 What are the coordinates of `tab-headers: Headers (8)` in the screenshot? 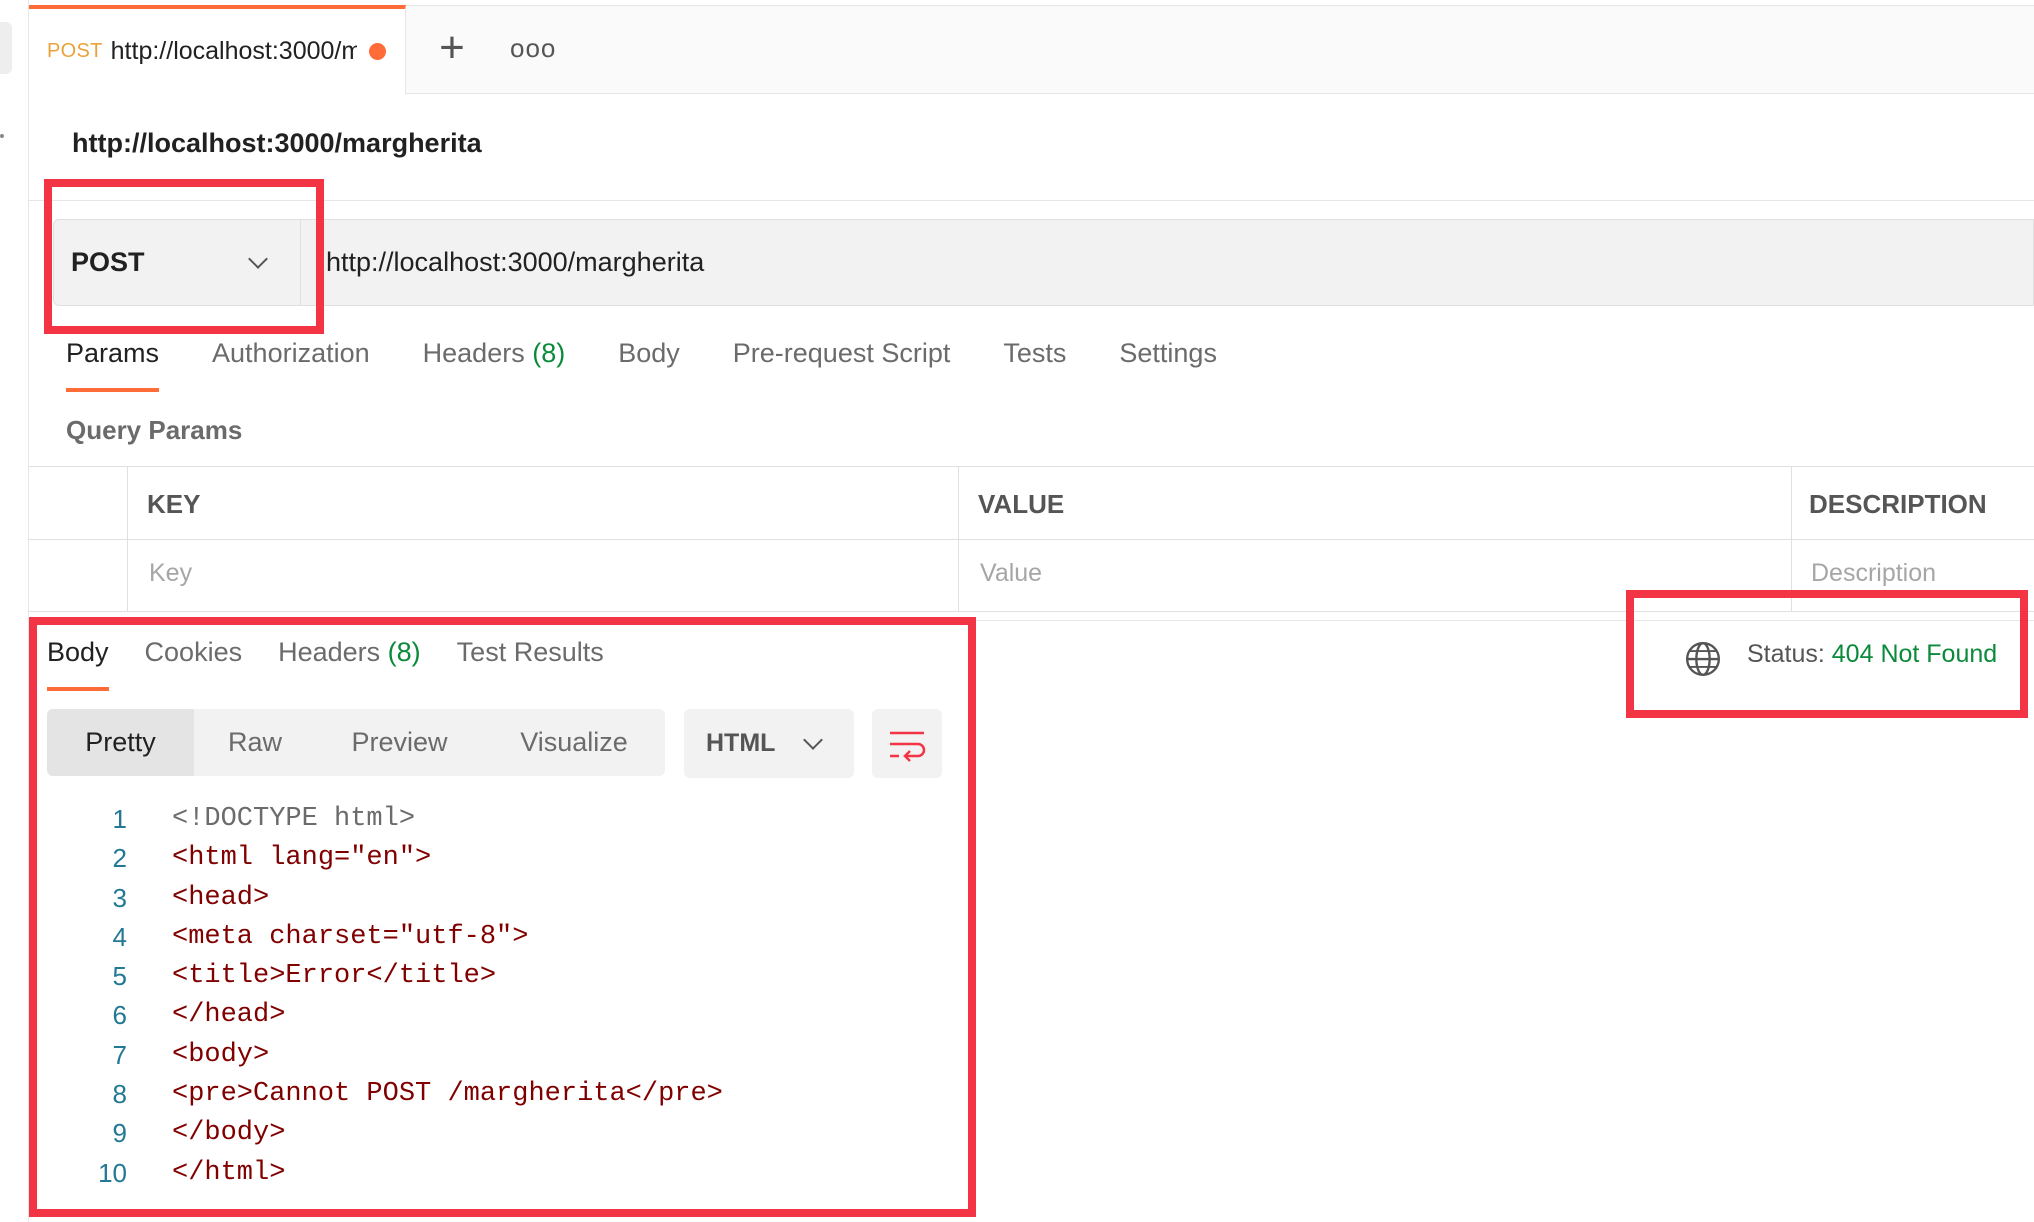 It's located at (494, 368).